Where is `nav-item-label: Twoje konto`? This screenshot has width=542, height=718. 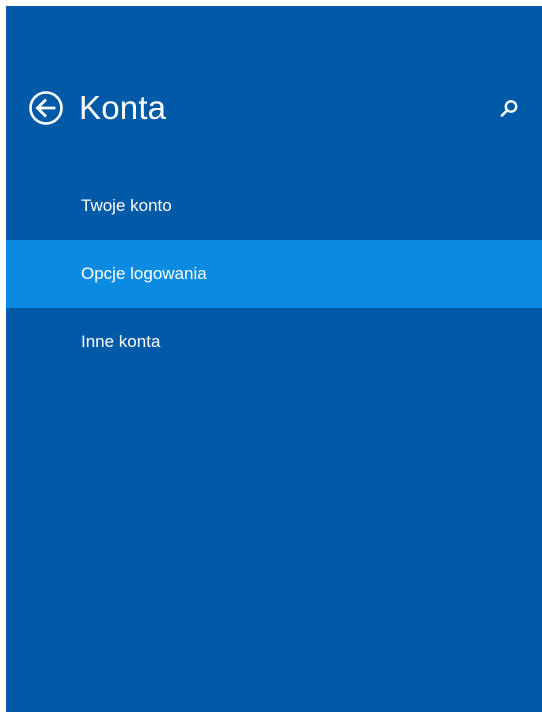 nav-item-label: Twoje konto is located at coordinates (126, 205).